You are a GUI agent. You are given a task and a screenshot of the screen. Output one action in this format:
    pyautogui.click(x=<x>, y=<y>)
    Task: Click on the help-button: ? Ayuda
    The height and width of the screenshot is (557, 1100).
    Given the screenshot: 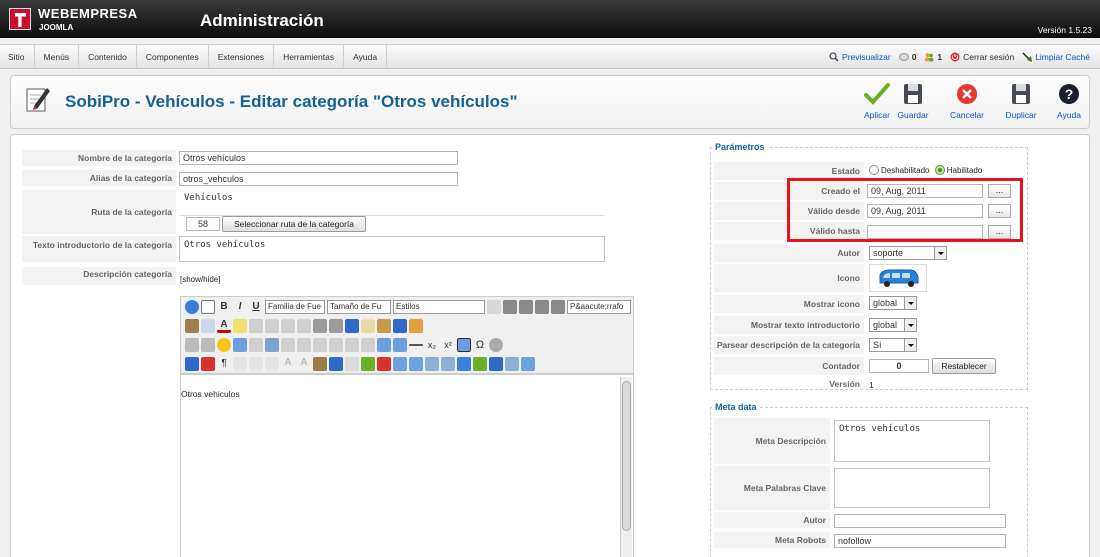 What is the action you would take?
    pyautogui.click(x=1069, y=101)
    